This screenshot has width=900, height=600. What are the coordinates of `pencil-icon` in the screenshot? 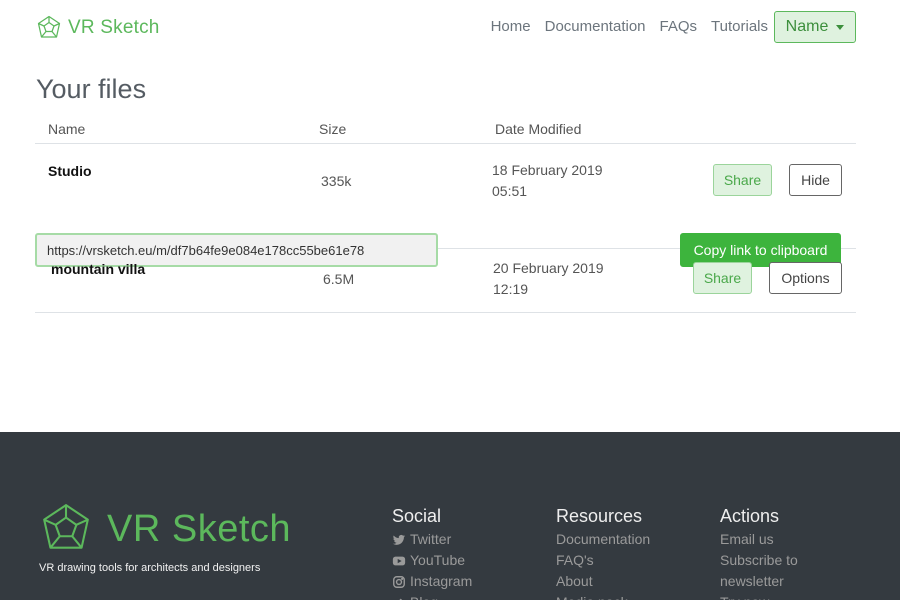 It's located at (400, 599).